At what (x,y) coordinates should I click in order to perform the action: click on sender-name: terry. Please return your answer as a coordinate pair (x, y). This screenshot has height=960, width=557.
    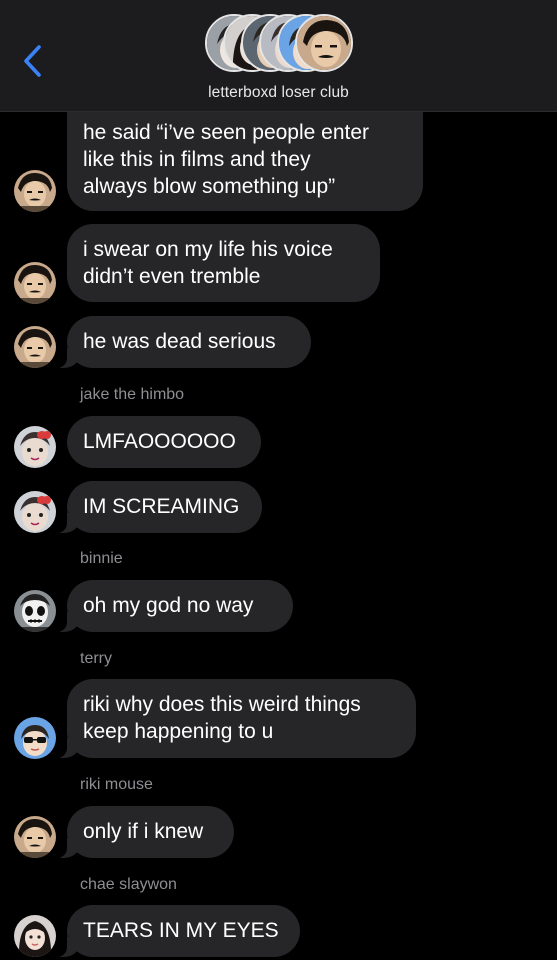
    Looking at the image, I should click on (96, 658).